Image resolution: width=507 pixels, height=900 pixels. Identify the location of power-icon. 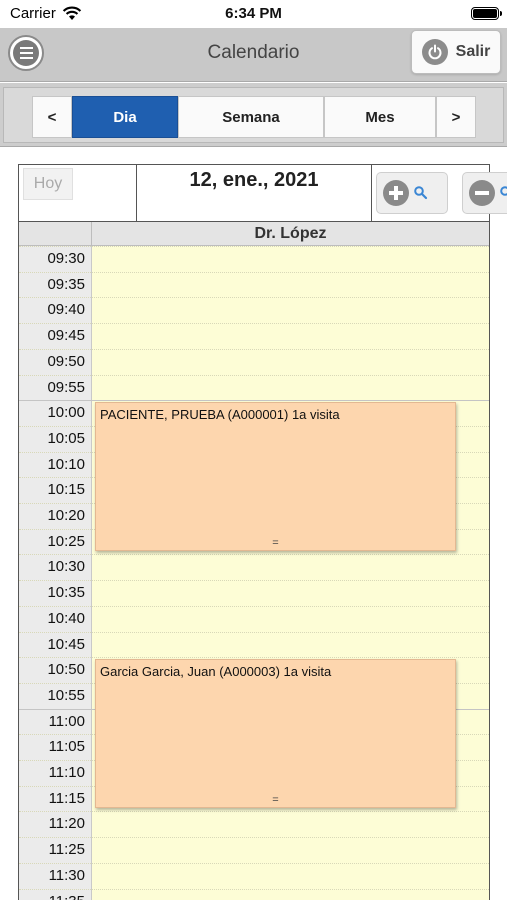
(434, 52).